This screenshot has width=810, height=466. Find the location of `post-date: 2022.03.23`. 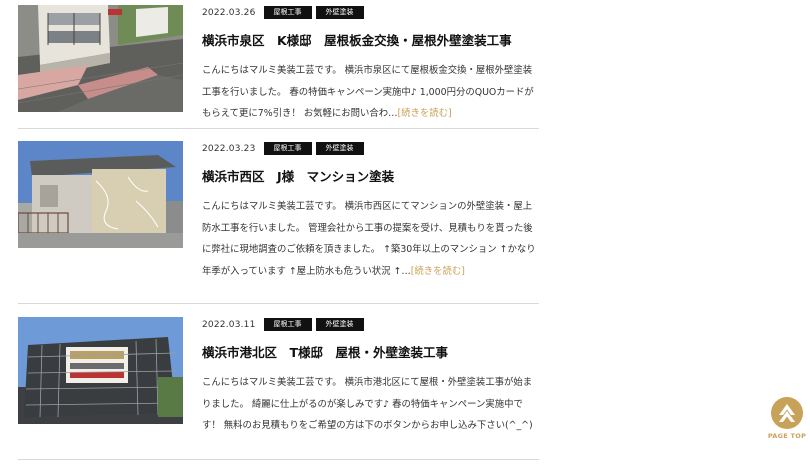

post-date: 2022.03.23 is located at coordinates (229, 148).